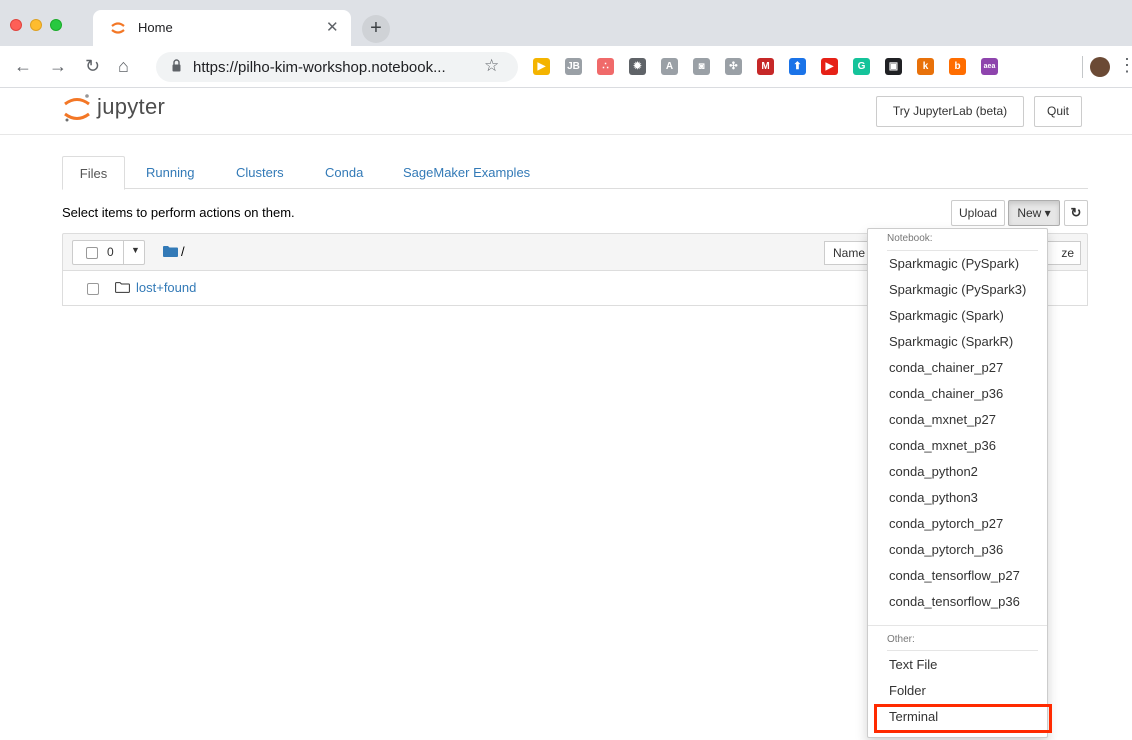 The height and width of the screenshot is (740, 1132). Describe the element at coordinates (848, 253) in the screenshot. I see `sort-by-name-button: Name` at that location.